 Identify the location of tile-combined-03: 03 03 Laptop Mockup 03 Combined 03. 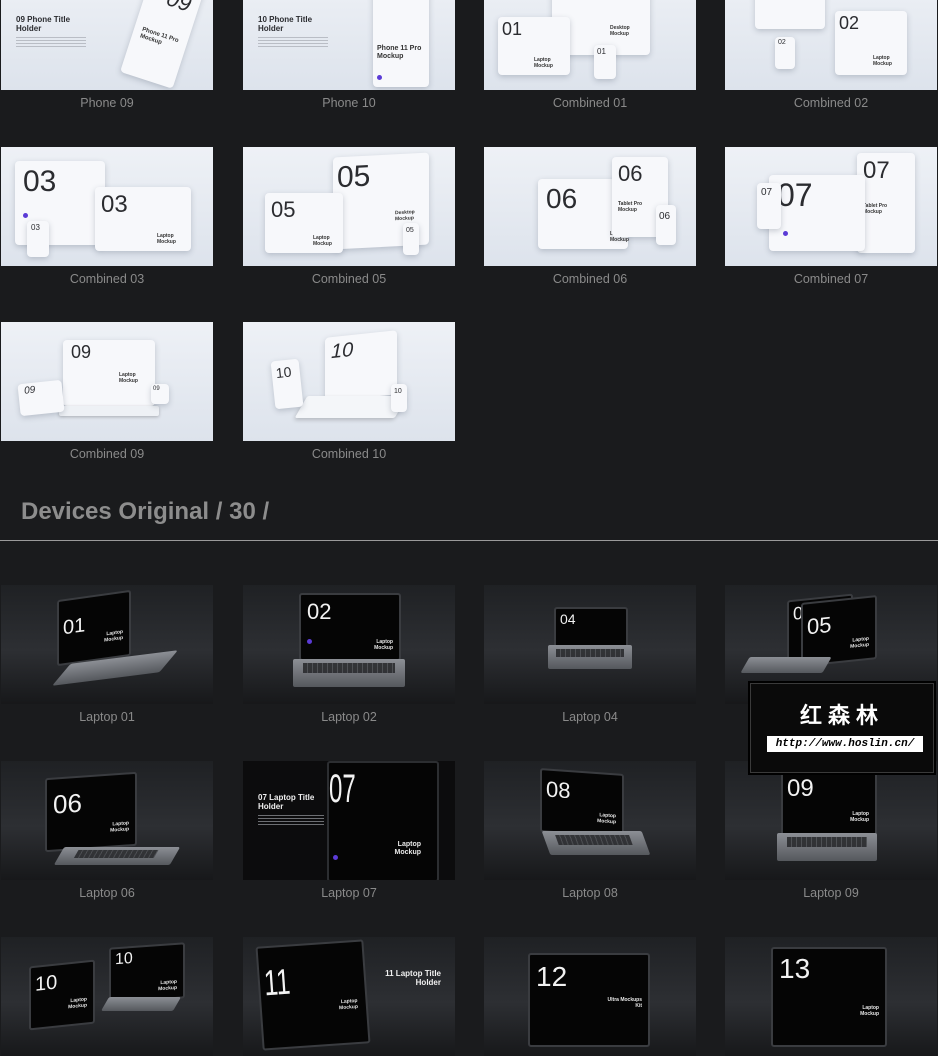
(107, 216).